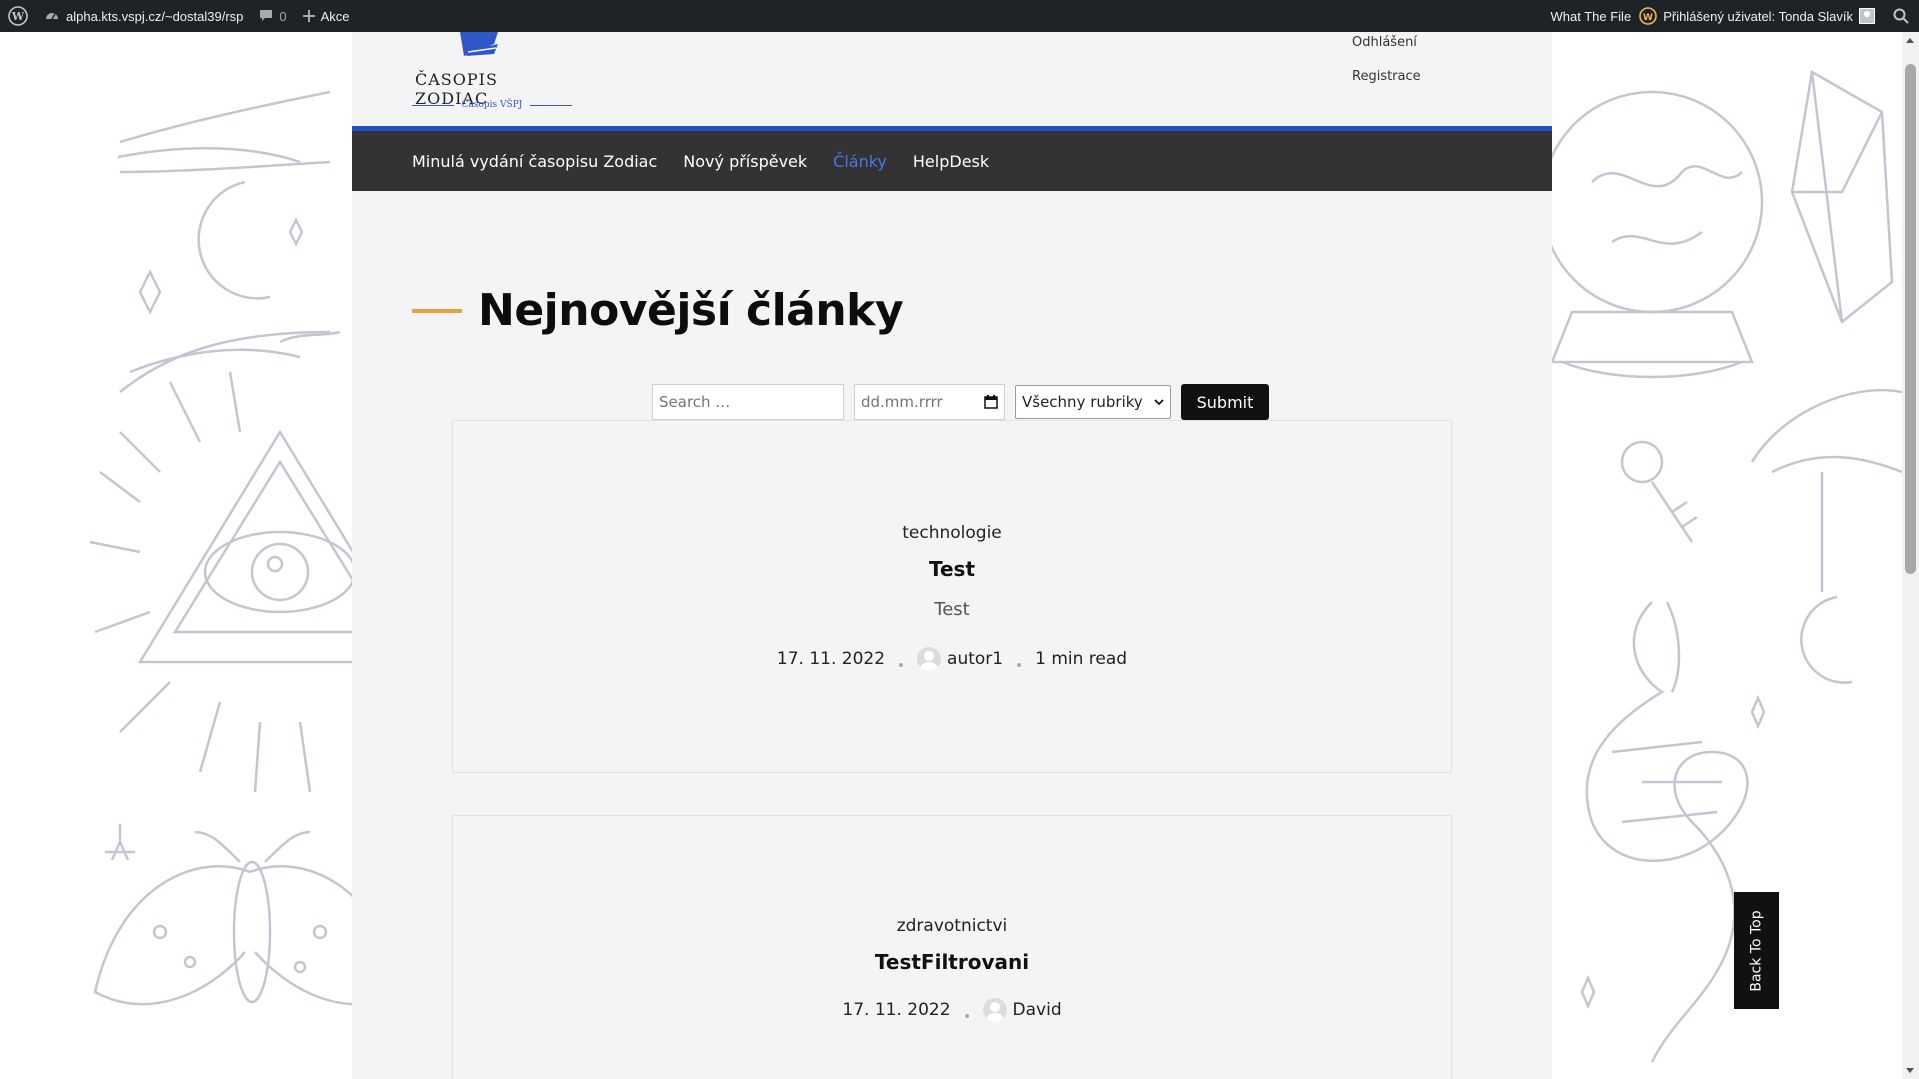 Image resolution: width=1919 pixels, height=1079 pixels. I want to click on post-author: autor1, so click(960, 659).